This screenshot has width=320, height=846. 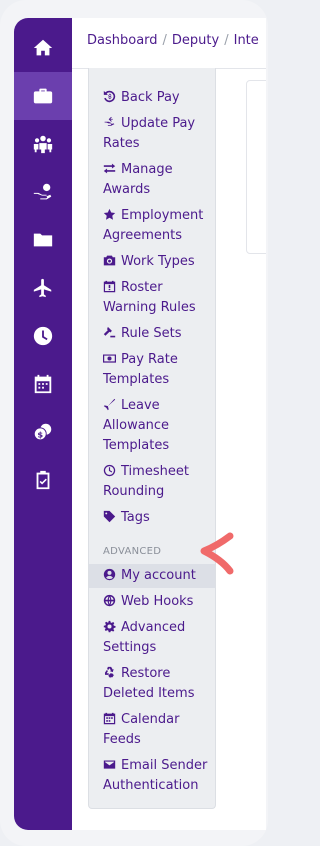 I want to click on rail-folder, so click(x=43, y=240).